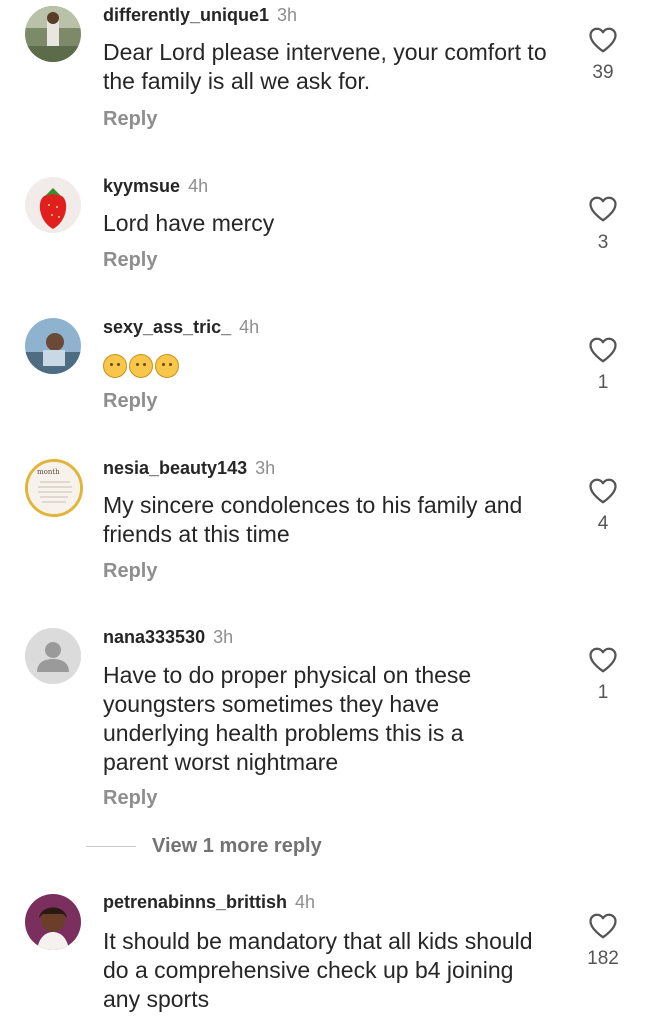 The height and width of the screenshot is (1024, 647). I want to click on comment-username: nana333530 3h, so click(168, 637).